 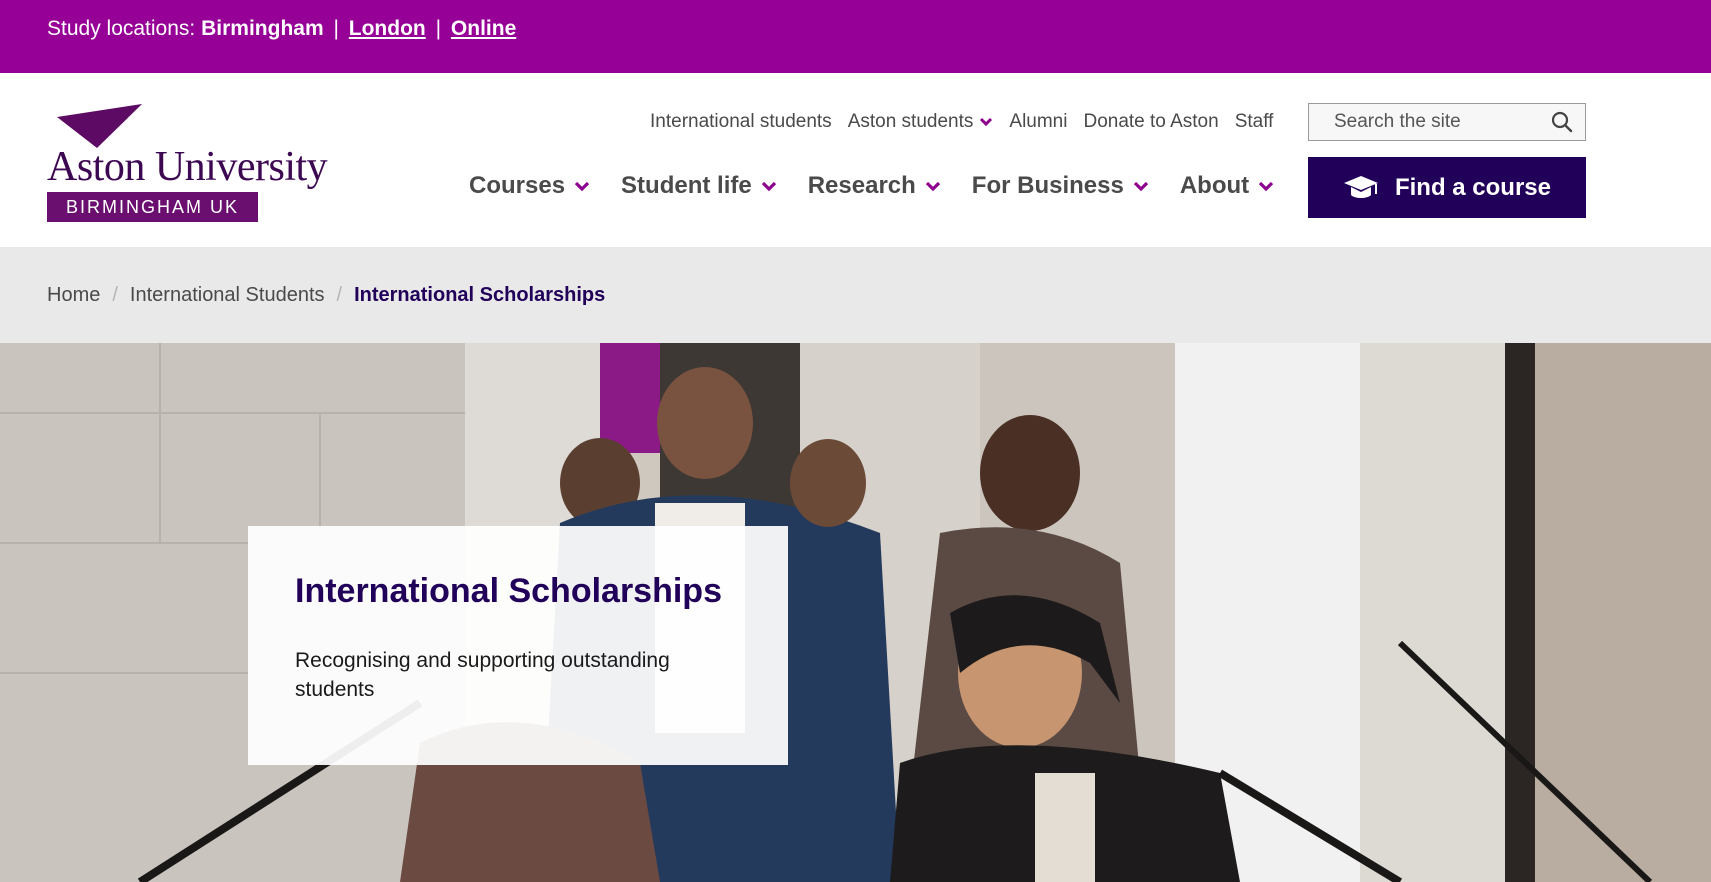 What do you see at coordinates (483, 28) in the screenshot?
I see `location-online-link: Online` at bounding box center [483, 28].